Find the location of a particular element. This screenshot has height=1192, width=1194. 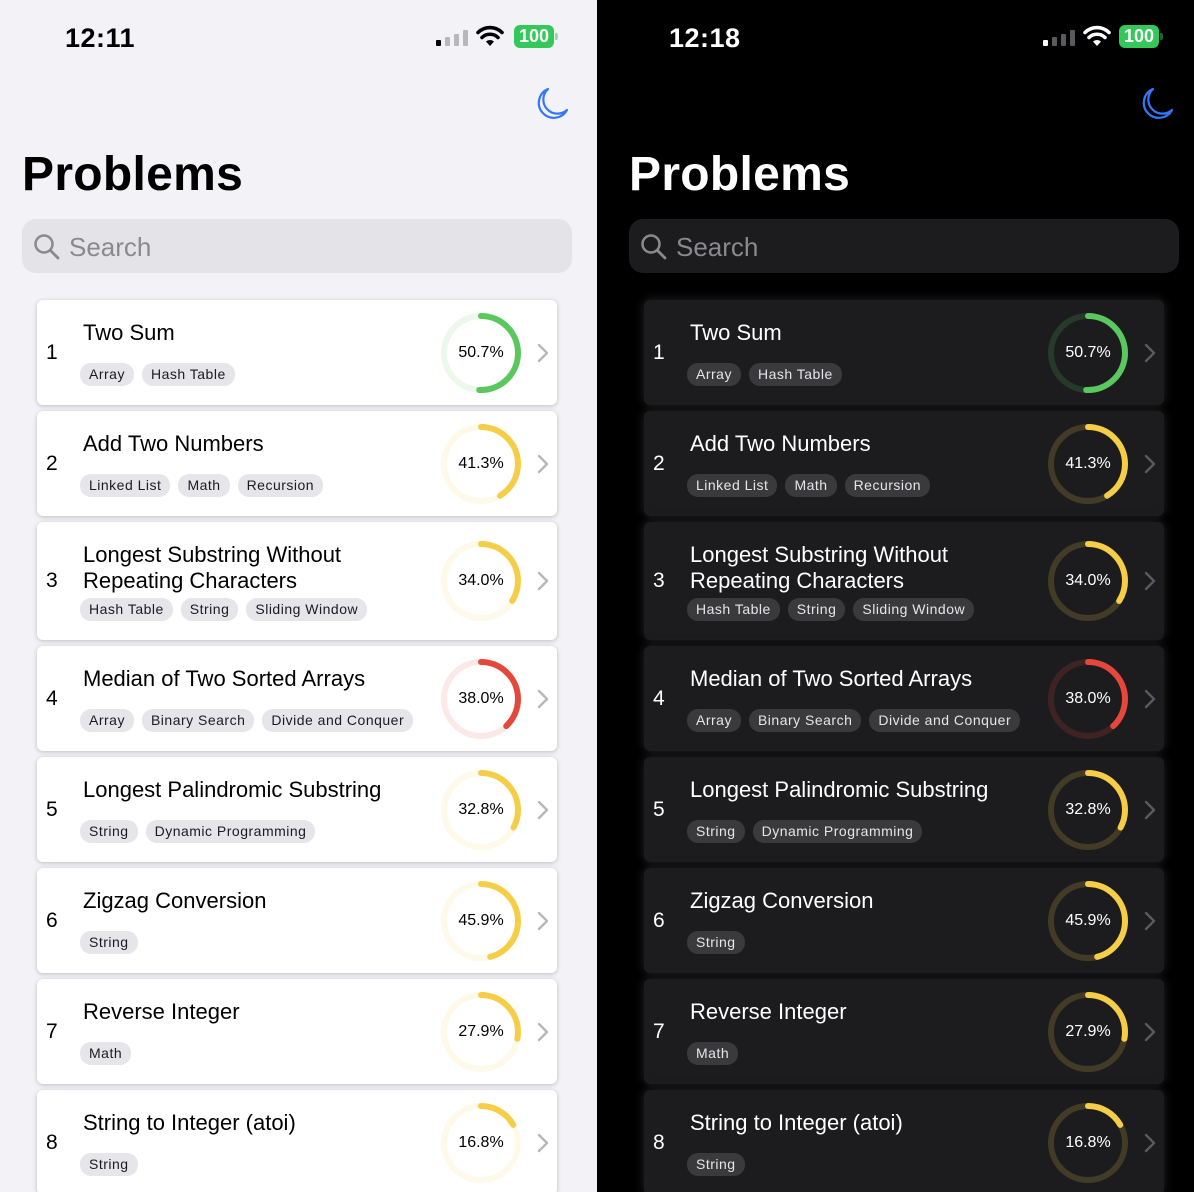

problem-title: Two Sum is located at coordinates (736, 332).